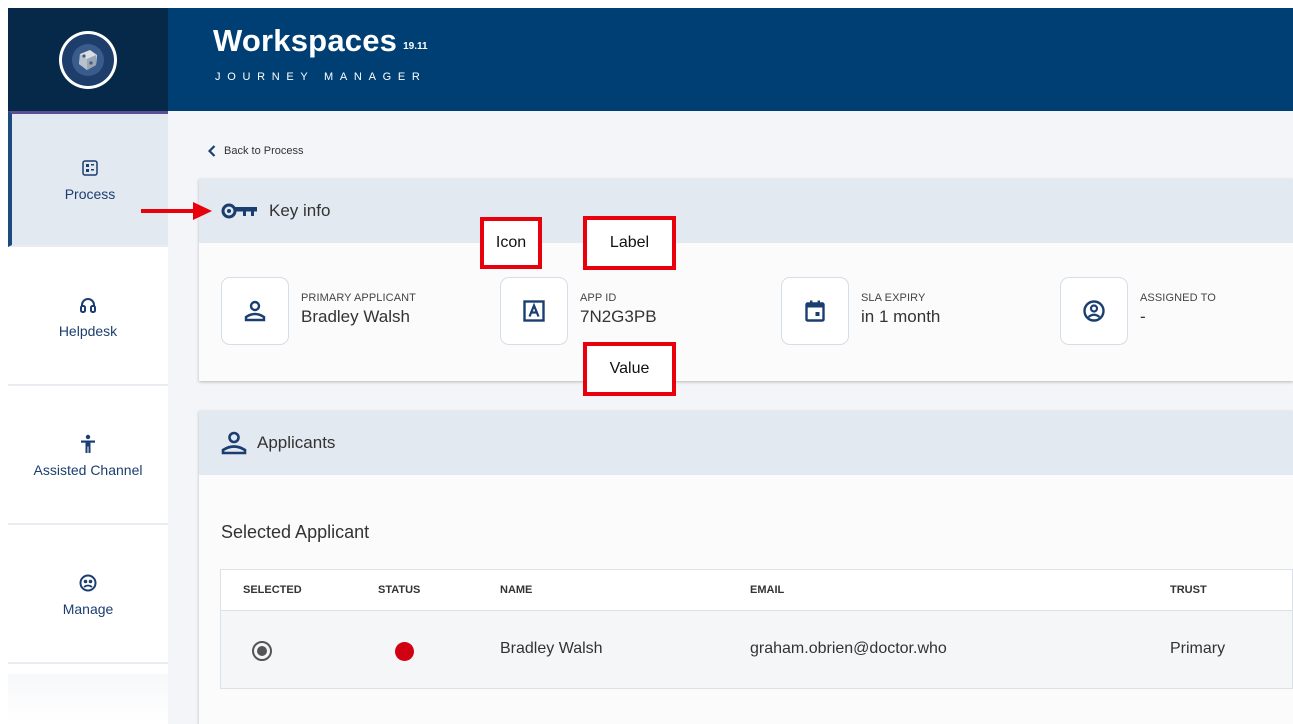 The height and width of the screenshot is (724, 1293). Describe the element at coordinates (629, 369) in the screenshot. I see `annotation-value-label: Value` at that location.